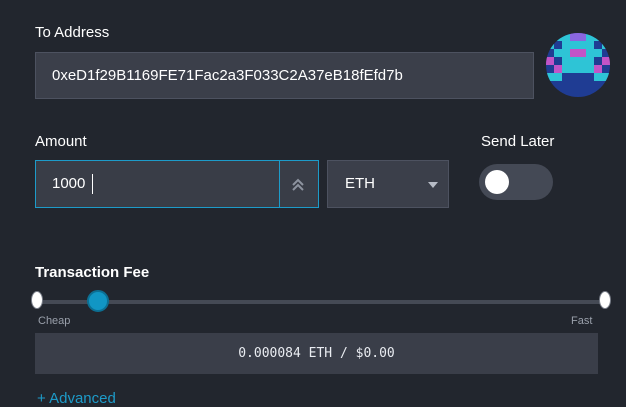 The image size is (626, 407). What do you see at coordinates (605, 300) in the screenshot?
I see `fee-slider-max-handle` at bounding box center [605, 300].